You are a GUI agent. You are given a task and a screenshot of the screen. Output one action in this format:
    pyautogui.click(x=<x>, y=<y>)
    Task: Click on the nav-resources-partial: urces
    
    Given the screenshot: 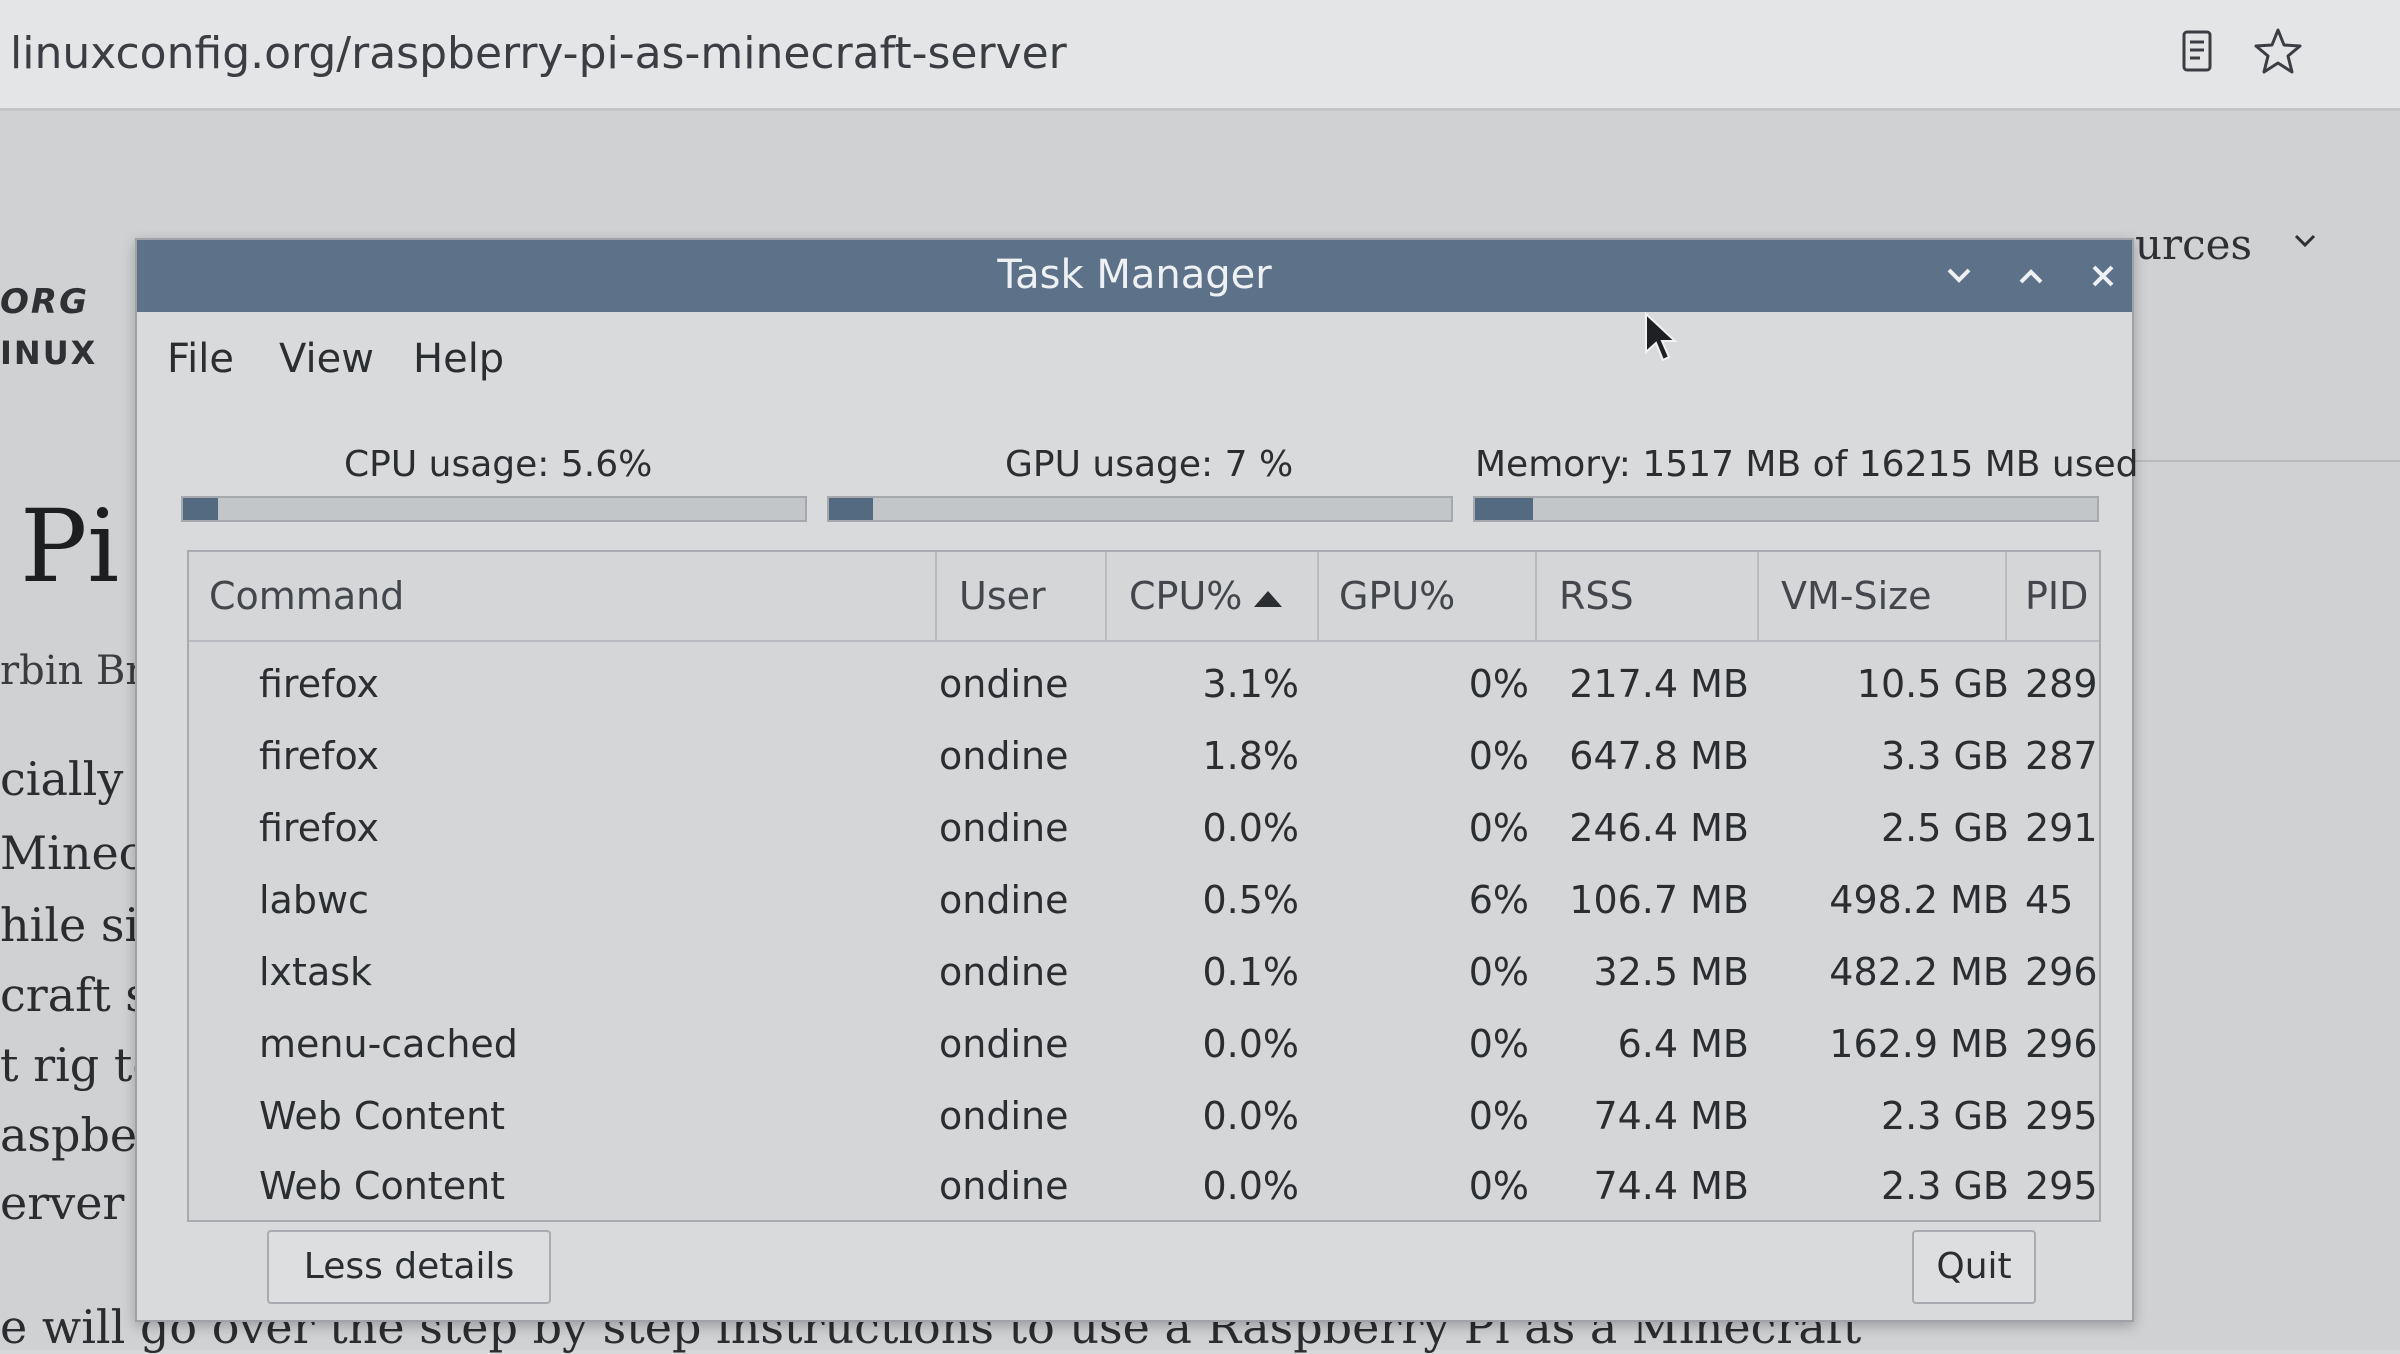 What is the action you would take?
    pyautogui.click(x=2193, y=244)
    